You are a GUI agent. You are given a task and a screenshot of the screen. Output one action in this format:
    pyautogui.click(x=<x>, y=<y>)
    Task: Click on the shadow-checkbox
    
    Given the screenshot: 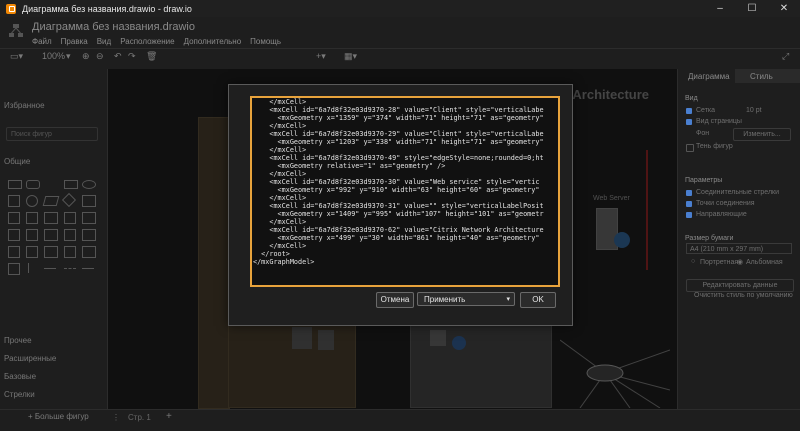 What is the action you would take?
    pyautogui.click(x=690, y=148)
    